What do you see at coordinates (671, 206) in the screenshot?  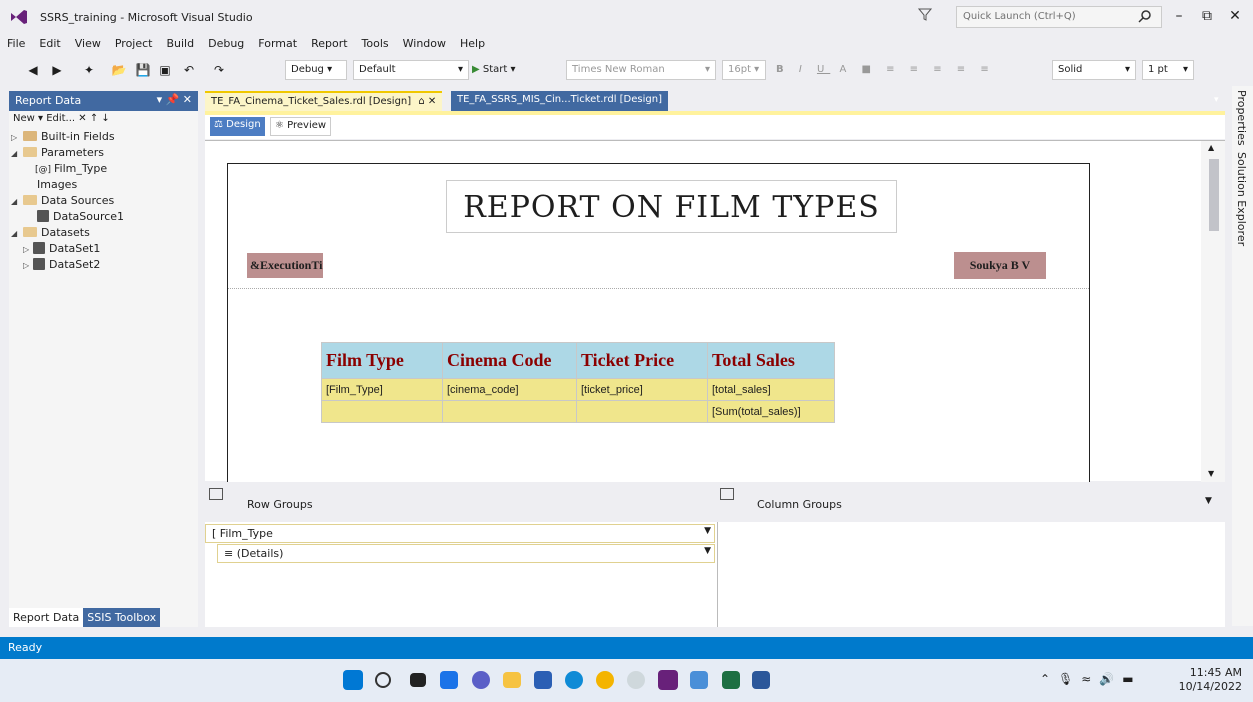 I see `report-title: REPORT ON FILM TYPES` at bounding box center [671, 206].